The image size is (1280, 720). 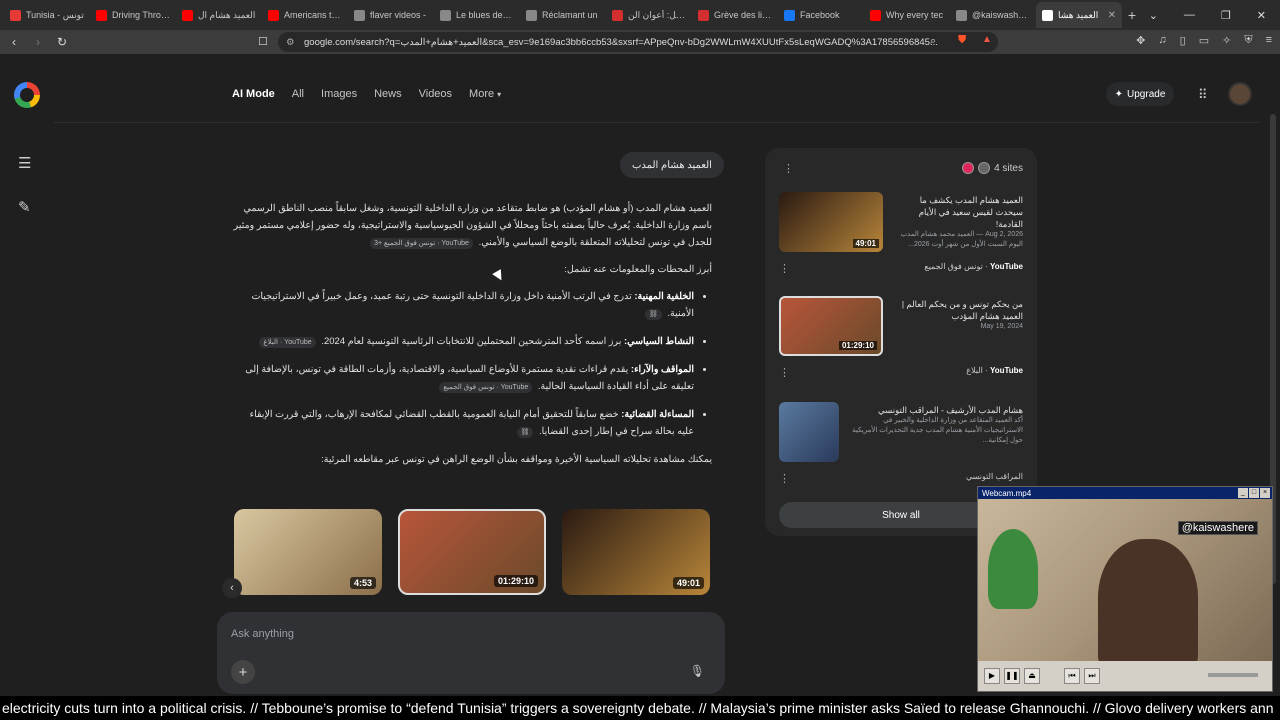 What do you see at coordinates (362, 583) in the screenshot?
I see `video-duration: 4:53` at bounding box center [362, 583].